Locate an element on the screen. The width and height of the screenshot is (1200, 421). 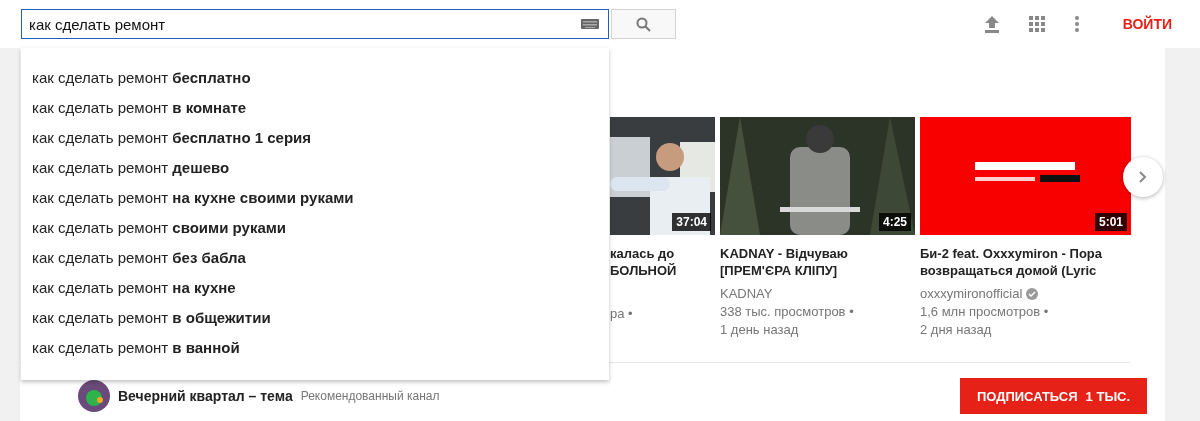
suggestion-item: как сделать ремонт на кухне is located at coordinates (315, 288).